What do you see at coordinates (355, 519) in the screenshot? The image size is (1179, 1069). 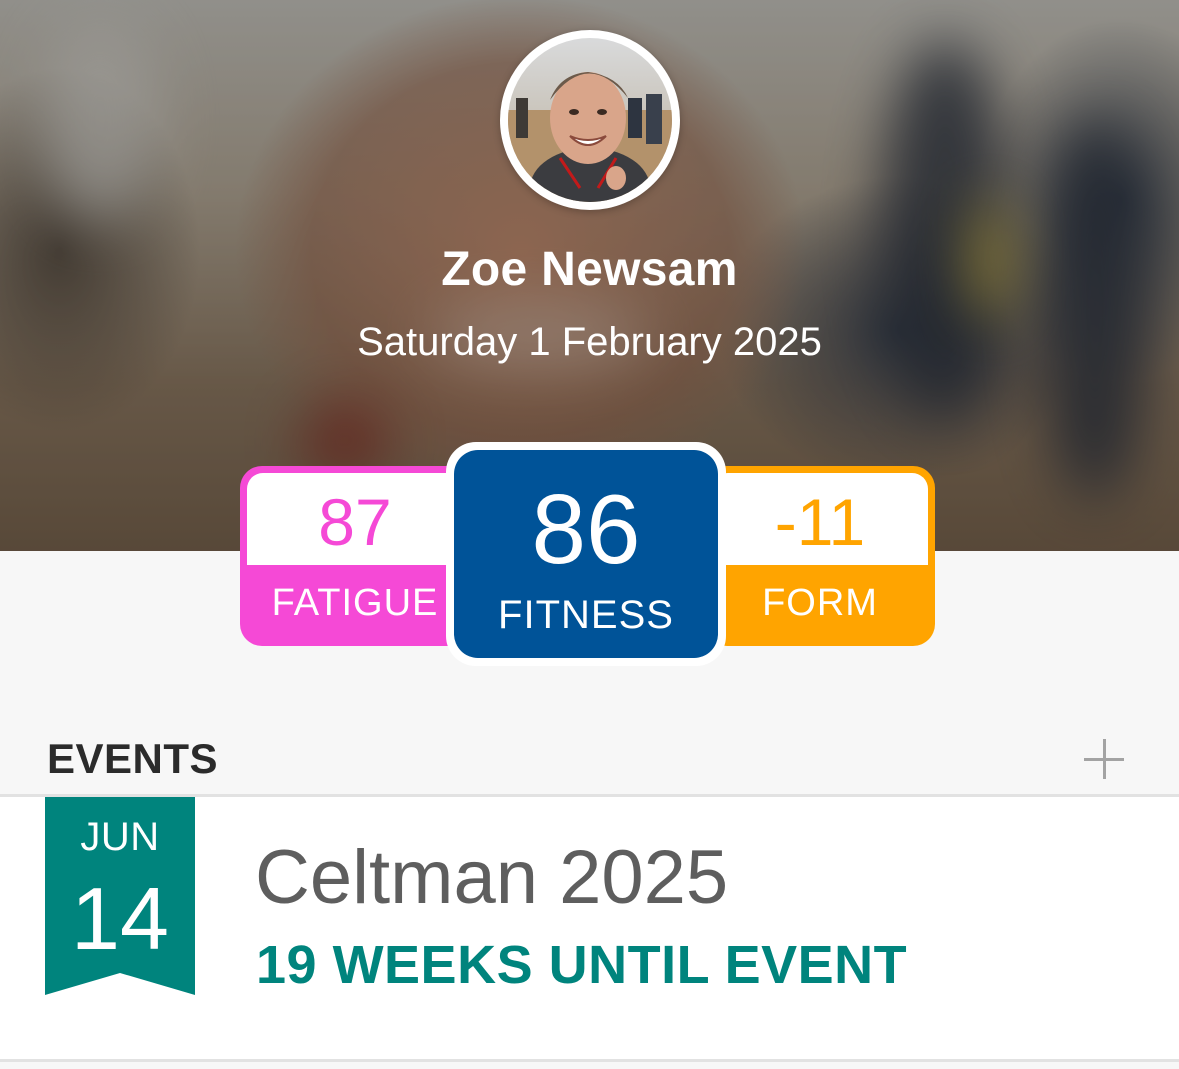 I see `fatigue-value: 87` at bounding box center [355, 519].